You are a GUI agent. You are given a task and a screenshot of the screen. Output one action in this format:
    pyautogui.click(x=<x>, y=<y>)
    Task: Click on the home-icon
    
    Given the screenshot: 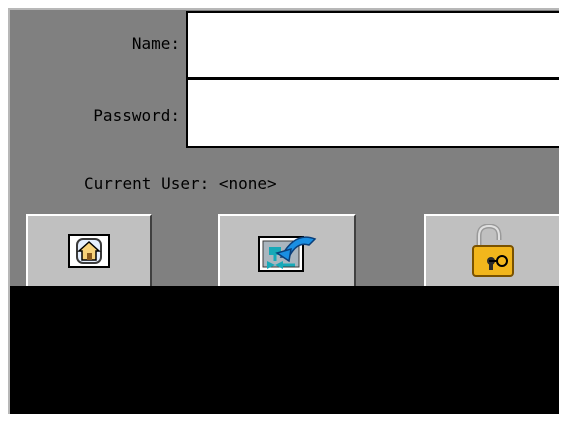 What is the action you would take?
    pyautogui.click(x=89, y=251)
    